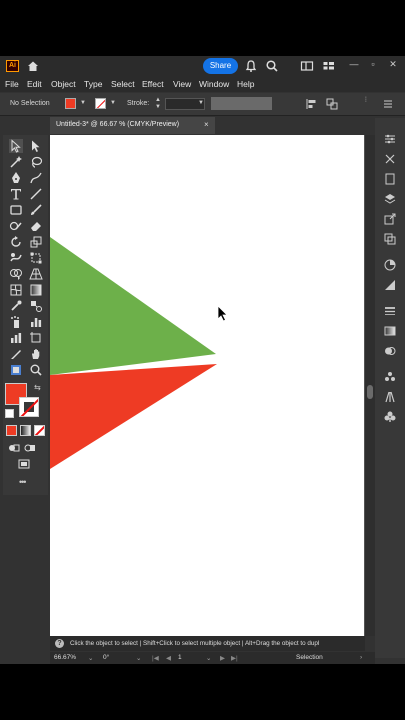  I want to click on first-artboard-icon: |◀, so click(155, 658).